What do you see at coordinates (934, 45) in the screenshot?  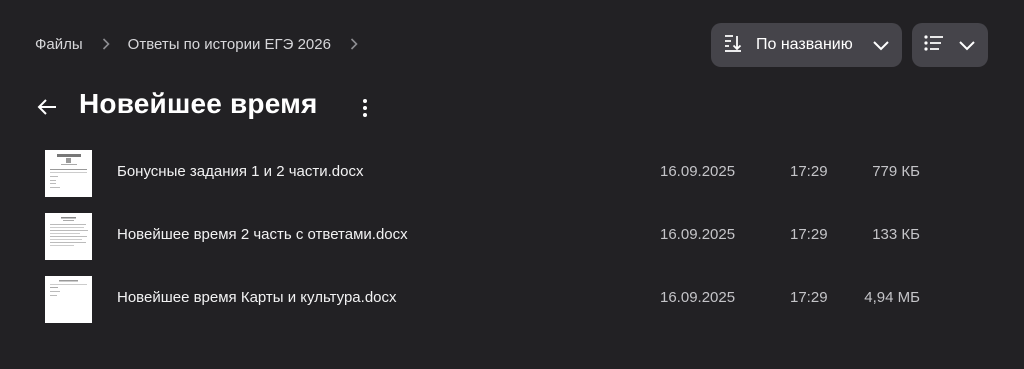 I see `list-view-icon` at bounding box center [934, 45].